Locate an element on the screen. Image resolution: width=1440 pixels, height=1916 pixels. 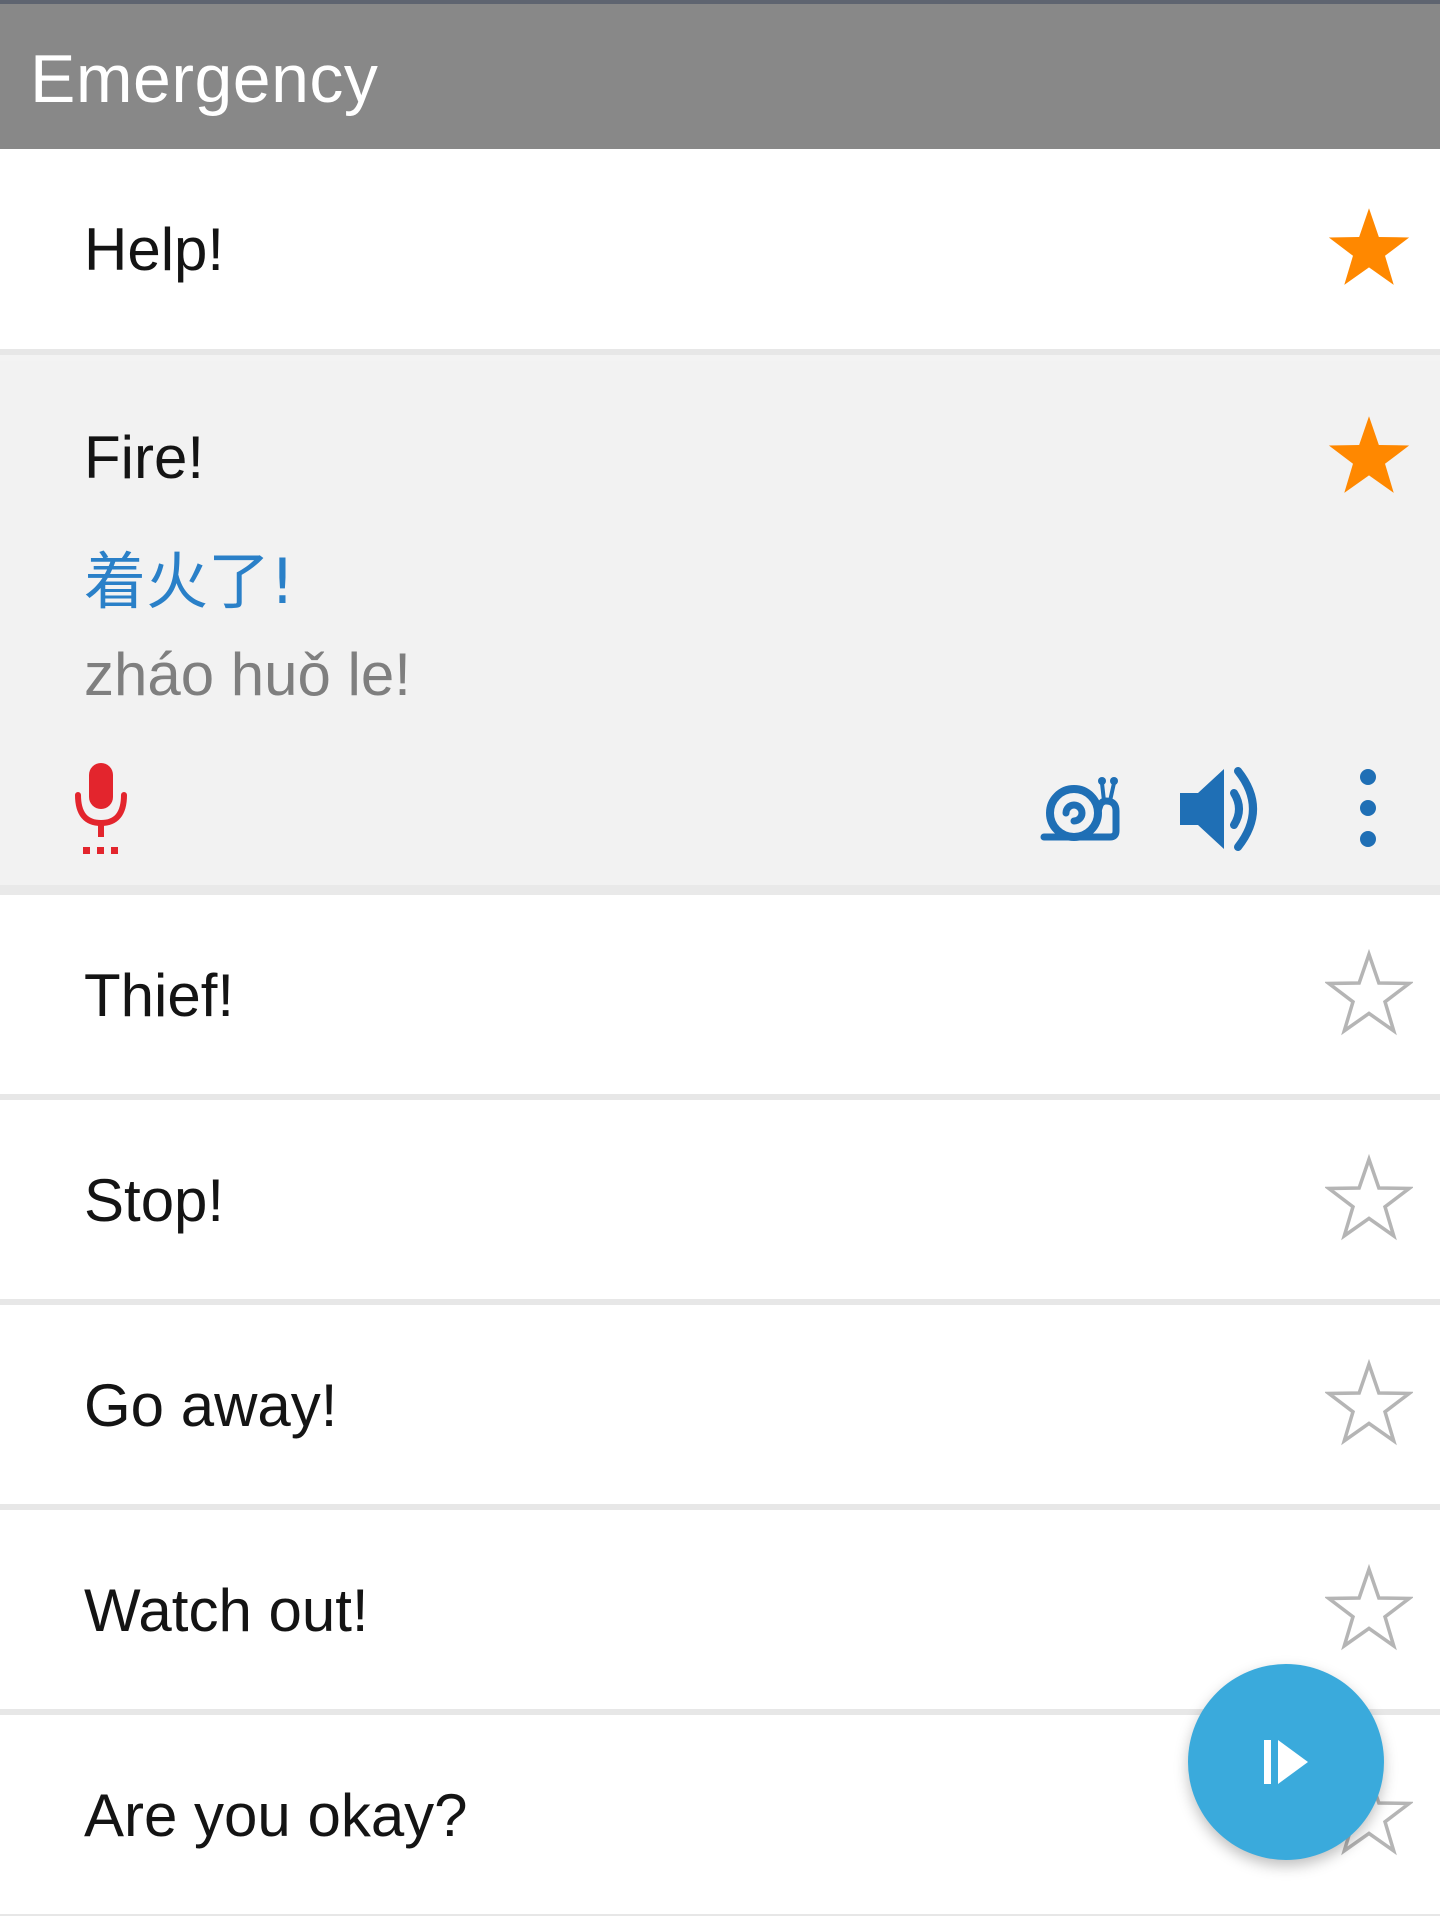
microphone-icon is located at coordinates (101, 809).